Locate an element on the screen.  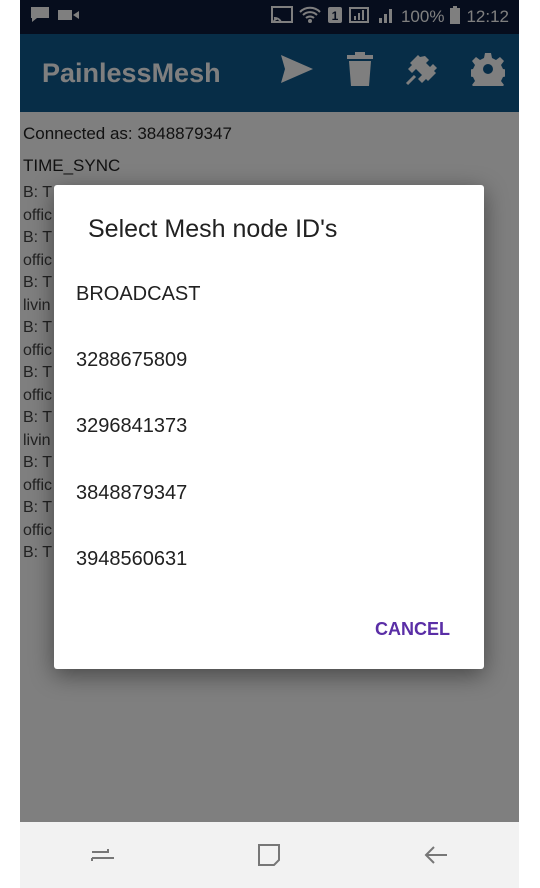
navigation-bar is located at coordinates (269, 855).